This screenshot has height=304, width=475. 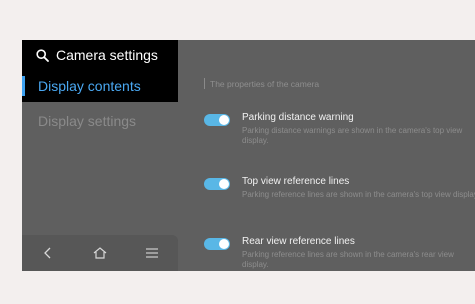 What do you see at coordinates (204, 83) in the screenshot?
I see `section-divider` at bounding box center [204, 83].